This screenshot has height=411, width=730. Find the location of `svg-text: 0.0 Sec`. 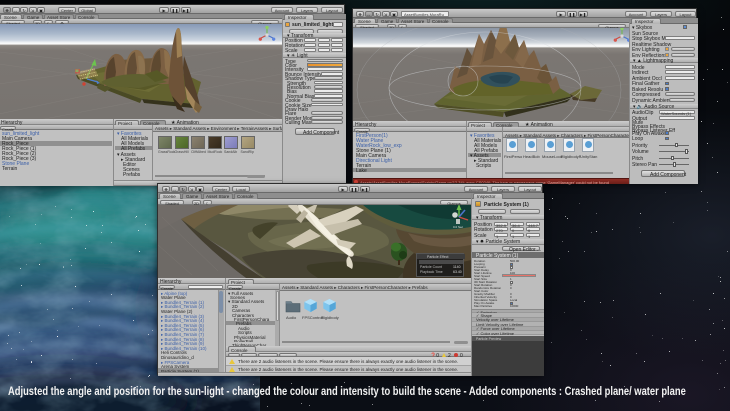

svg-text: 0.0 Sec is located at coordinates (458, 227).